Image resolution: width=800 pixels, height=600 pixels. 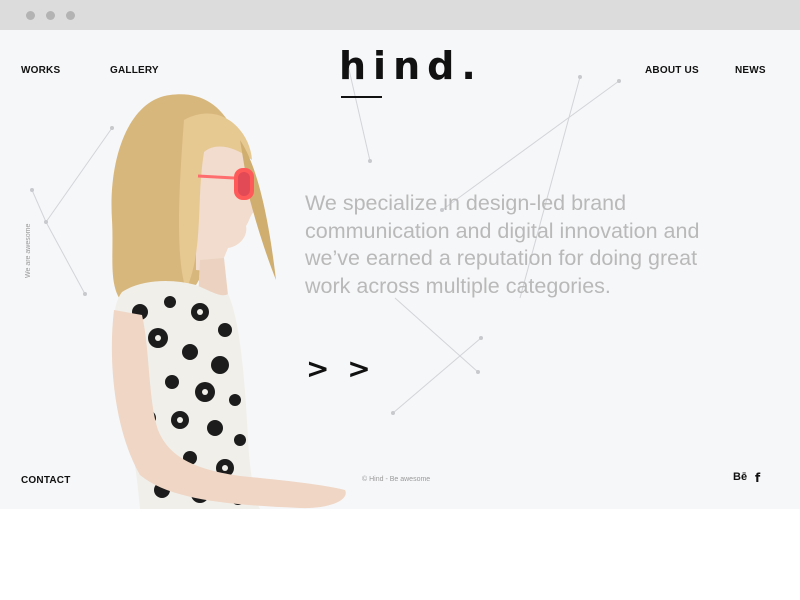 What do you see at coordinates (757, 478) in the screenshot?
I see `facebook-icon: f` at bounding box center [757, 478].